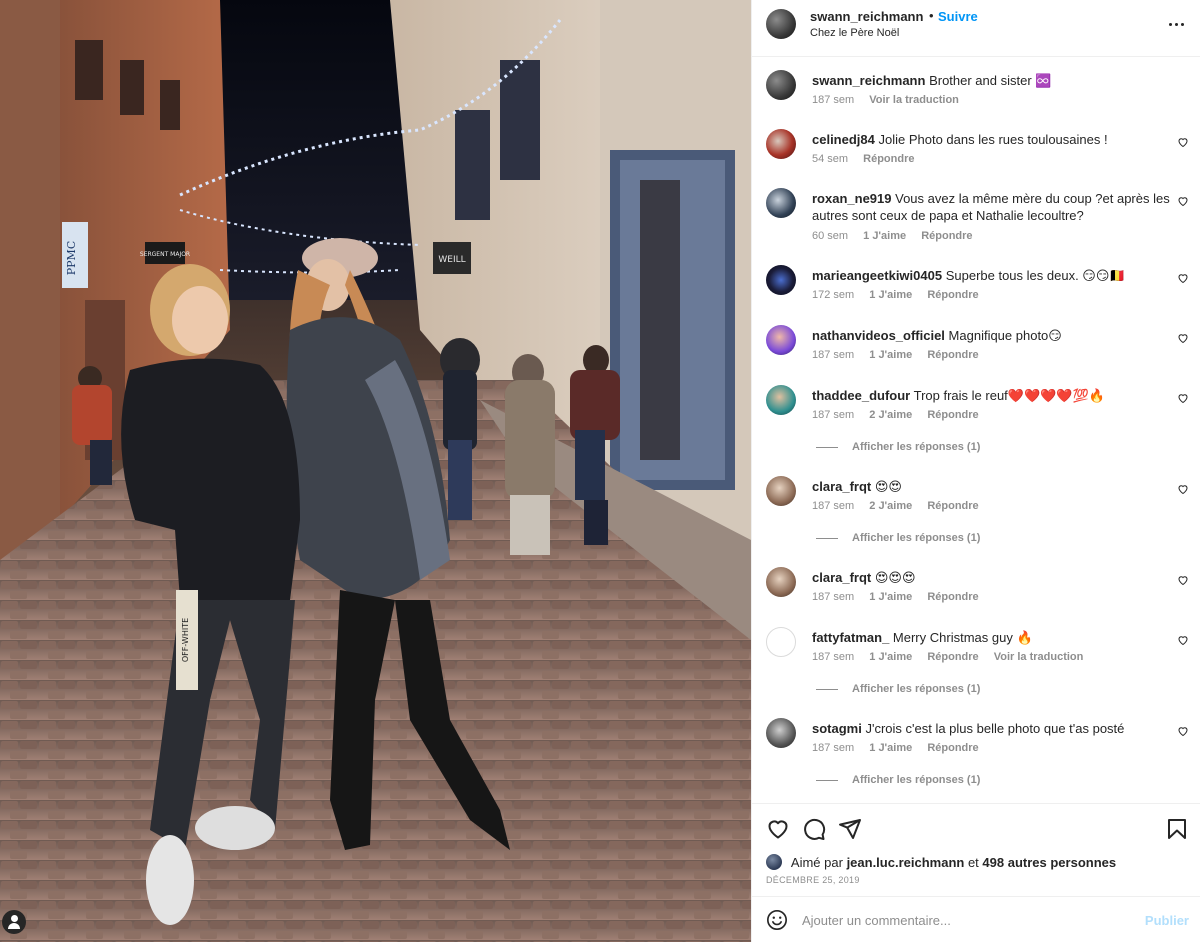  Describe the element at coordinates (777, 920) in the screenshot. I see `emoji-icon` at that location.